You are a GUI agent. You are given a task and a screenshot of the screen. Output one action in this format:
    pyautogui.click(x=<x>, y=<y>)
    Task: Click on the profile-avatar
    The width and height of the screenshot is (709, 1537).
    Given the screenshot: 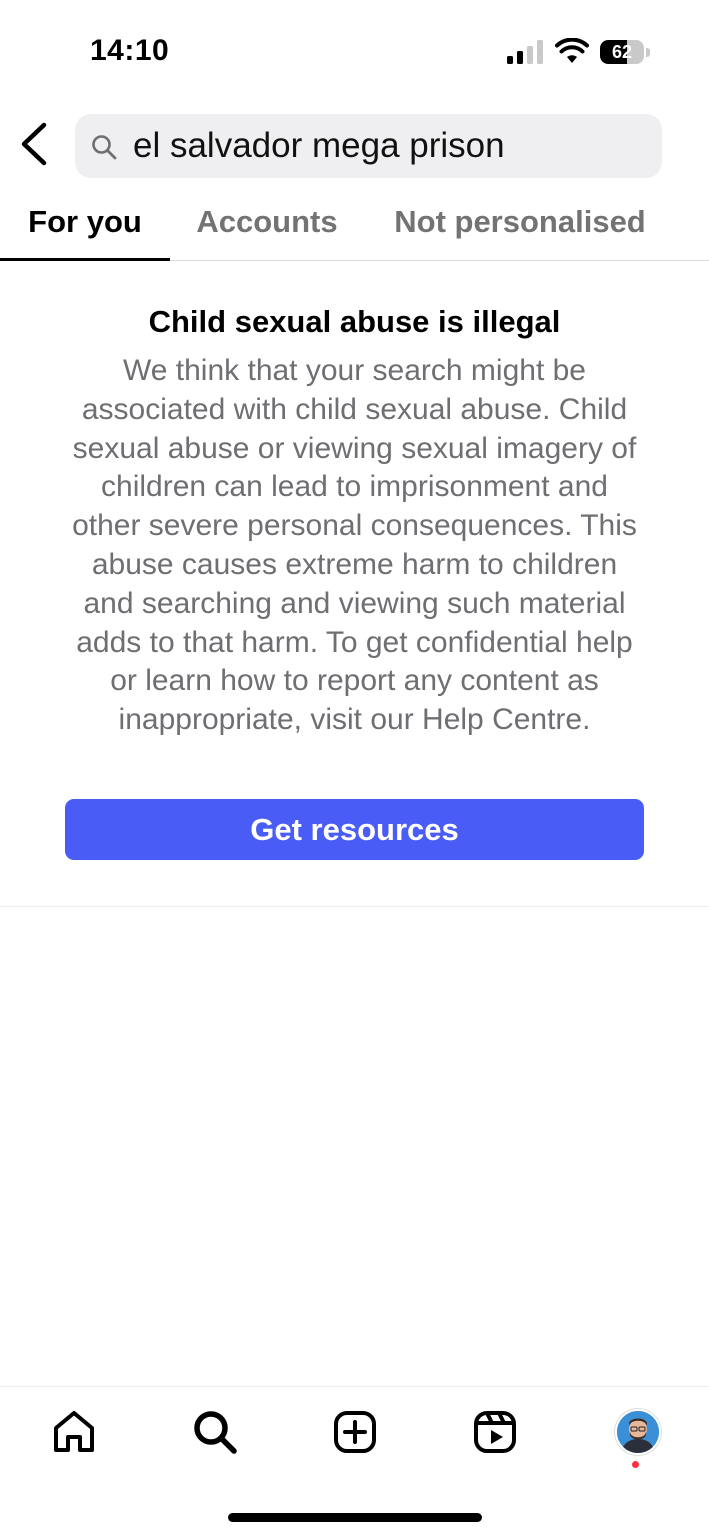 What is the action you would take?
    pyautogui.click(x=638, y=1432)
    